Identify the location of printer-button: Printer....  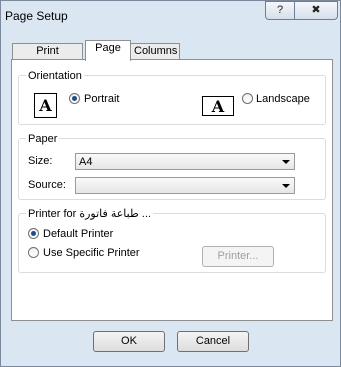
(238, 256).